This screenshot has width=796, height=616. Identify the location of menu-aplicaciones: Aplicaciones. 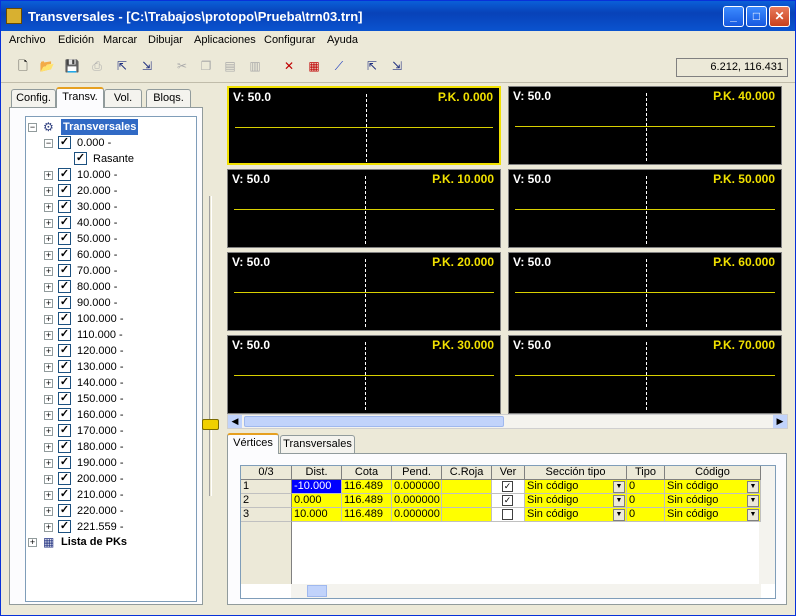
(225, 40).